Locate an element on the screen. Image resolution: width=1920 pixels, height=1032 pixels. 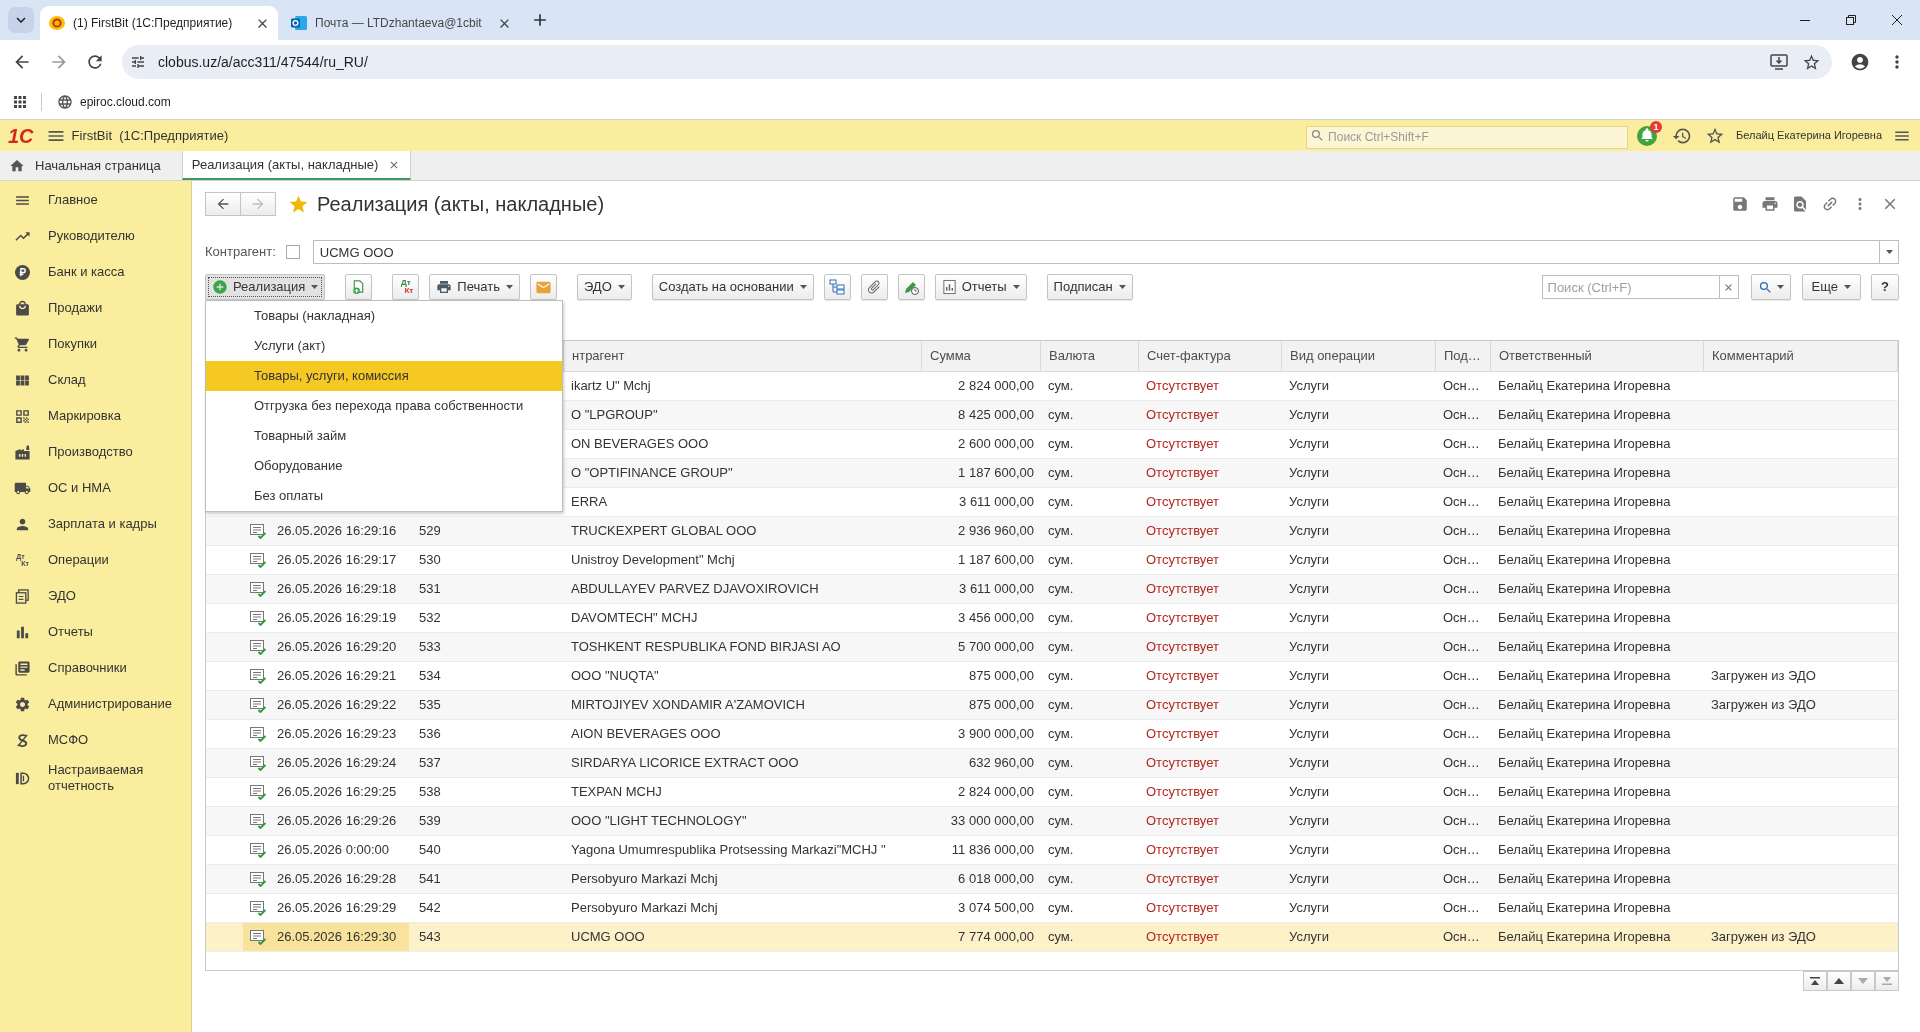
create-button: Реализация is located at coordinates (265, 287).